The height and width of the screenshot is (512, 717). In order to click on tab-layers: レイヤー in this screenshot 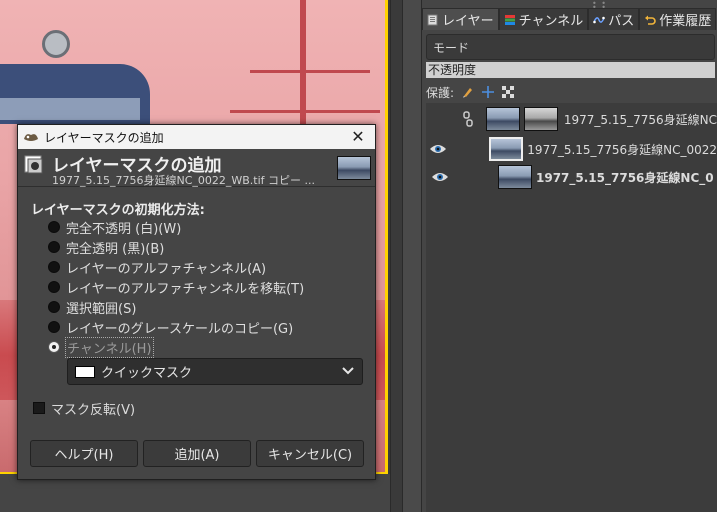, I will do `click(460, 19)`.